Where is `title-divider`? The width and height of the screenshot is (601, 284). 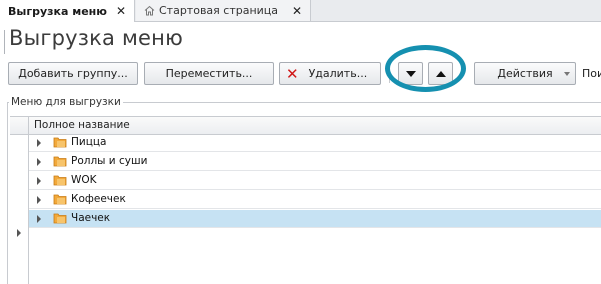
title-divider is located at coordinates (4, 42).